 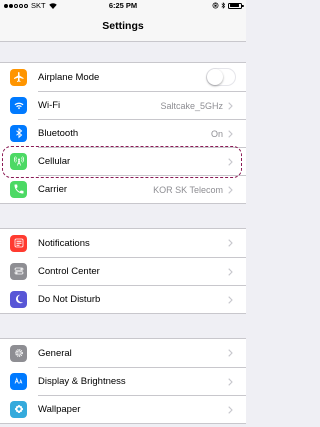 What do you see at coordinates (215, 77) in the screenshot?
I see `toggle-knob` at bounding box center [215, 77].